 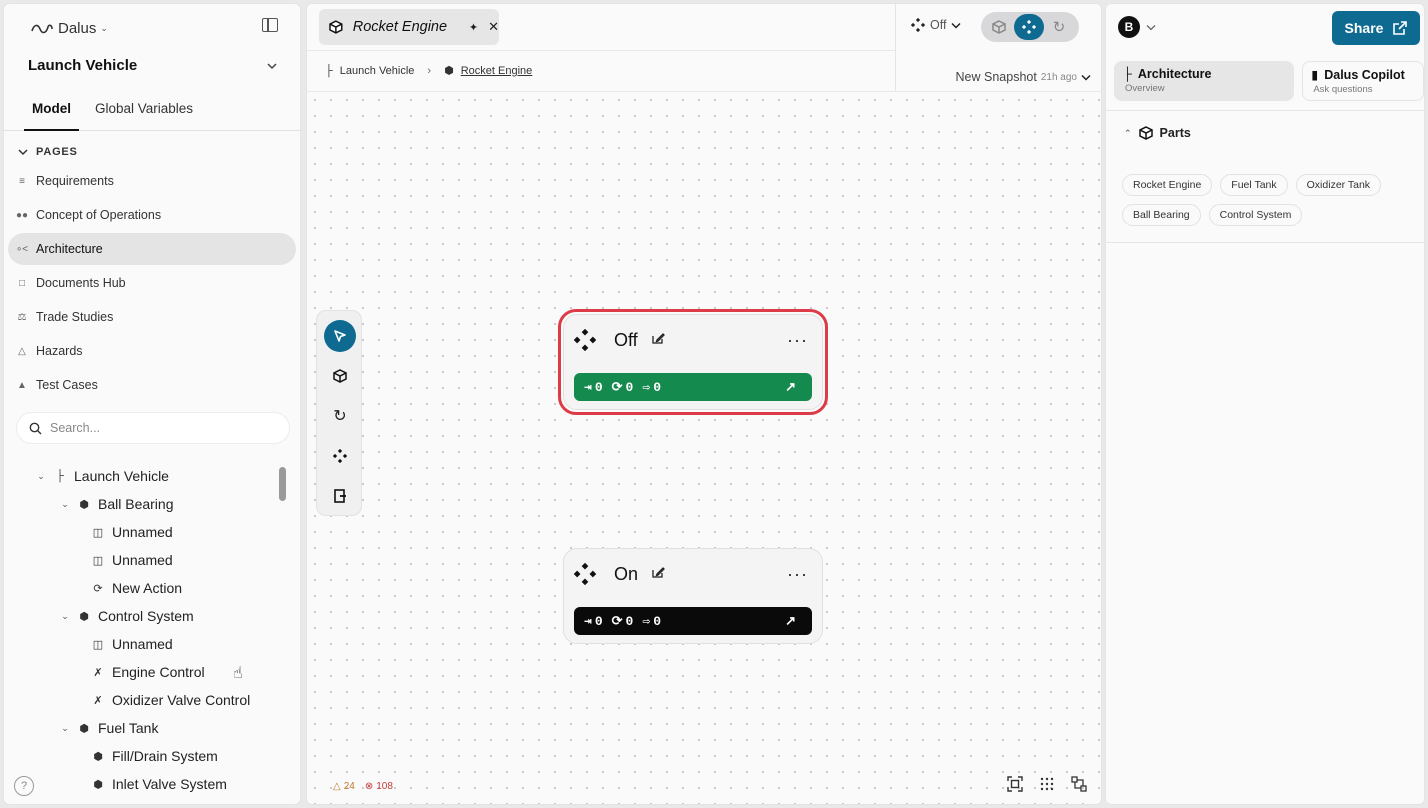 I want to click on sidebar-item-architecture: ∘< Architecture, so click(x=152, y=249).